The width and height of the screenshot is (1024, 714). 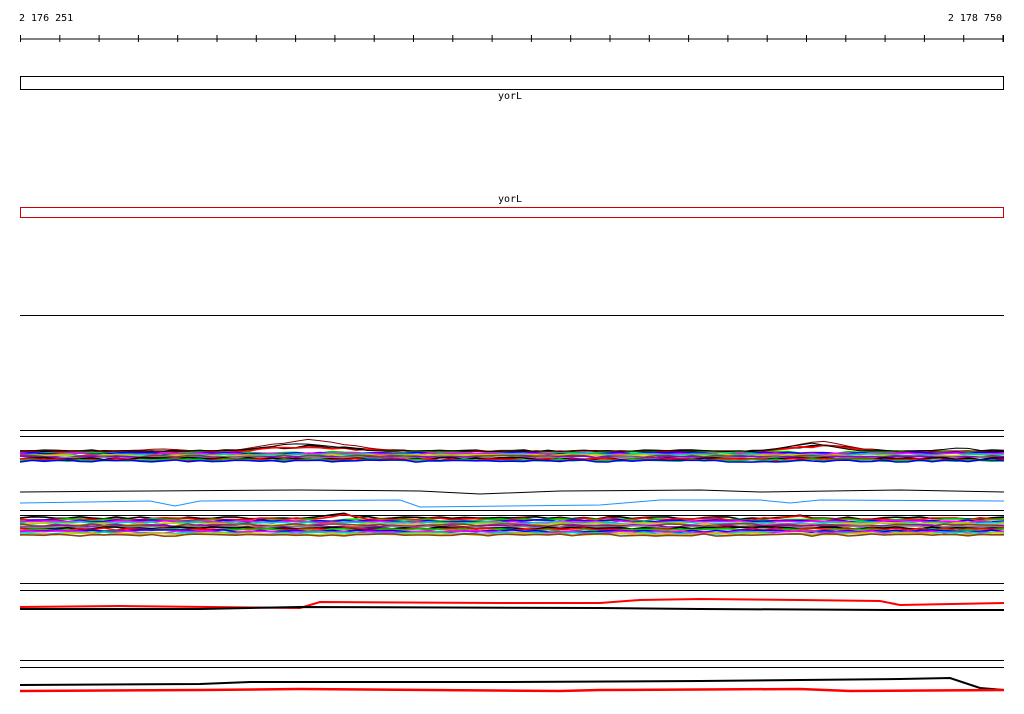 What do you see at coordinates (512, 212) in the screenshot?
I see `reverse-gene-feature` at bounding box center [512, 212].